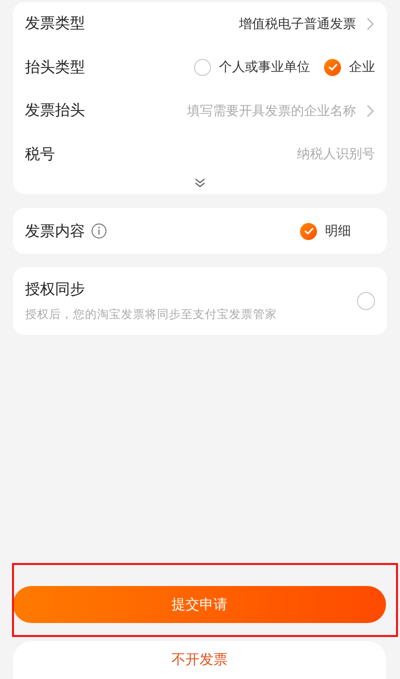 Image resolution: width=400 pixels, height=679 pixels. What do you see at coordinates (300, 154) in the screenshot?
I see `input-field: 纳税人识别号` at bounding box center [300, 154].